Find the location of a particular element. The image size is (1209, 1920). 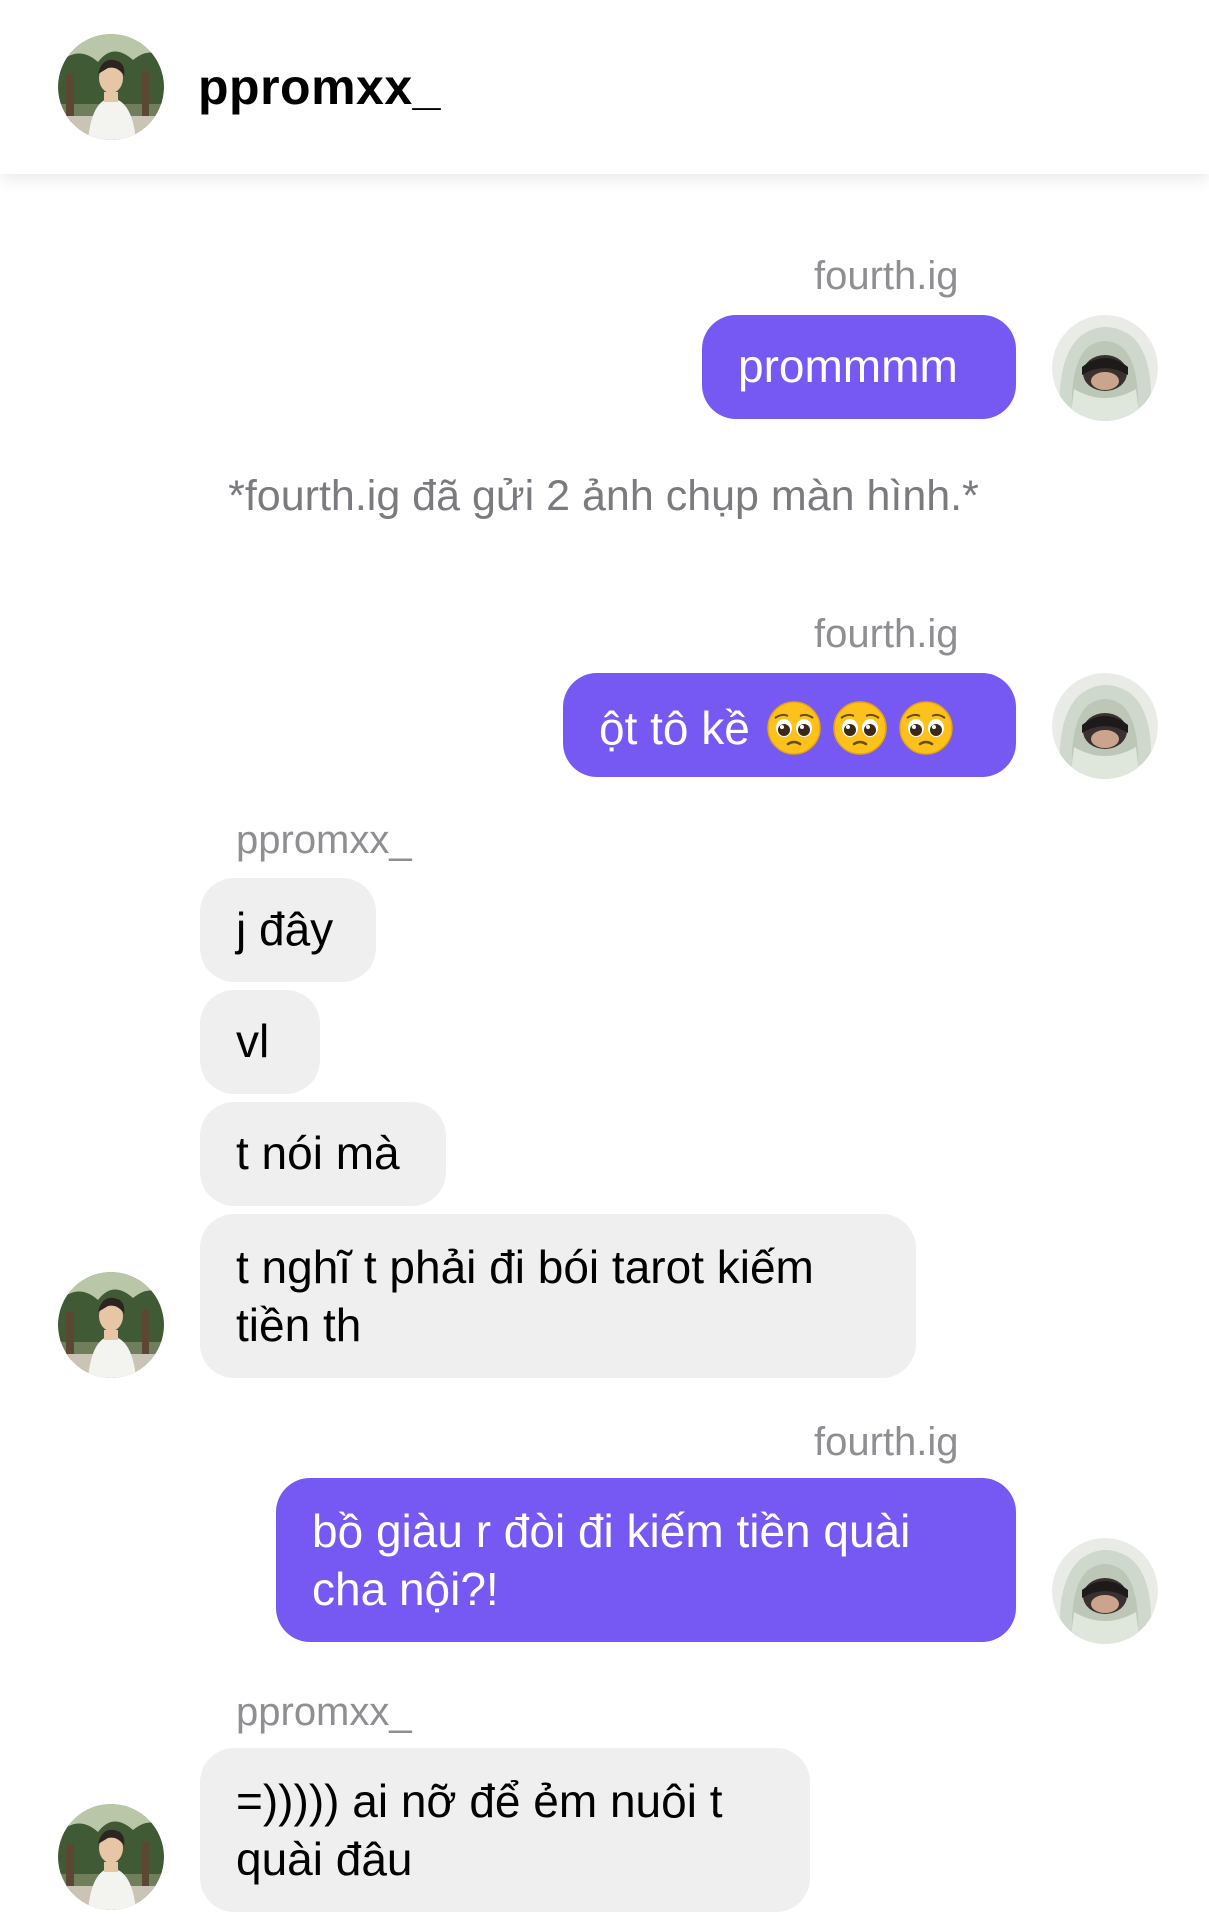

message-text-line: bồ giàu r đòi đi kiếm tiền quài is located at coordinates (611, 1531).